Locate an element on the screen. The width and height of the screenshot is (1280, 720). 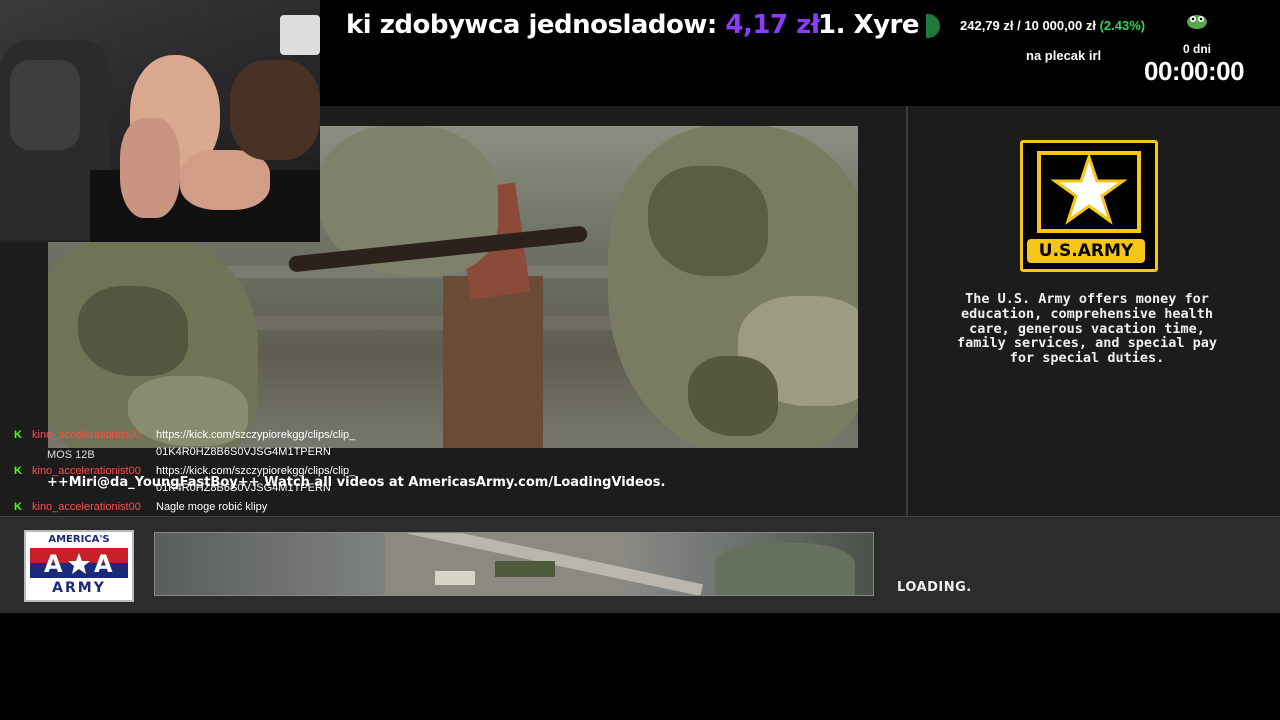
goal-percent: (2.43%) is located at coordinates (1122, 25).